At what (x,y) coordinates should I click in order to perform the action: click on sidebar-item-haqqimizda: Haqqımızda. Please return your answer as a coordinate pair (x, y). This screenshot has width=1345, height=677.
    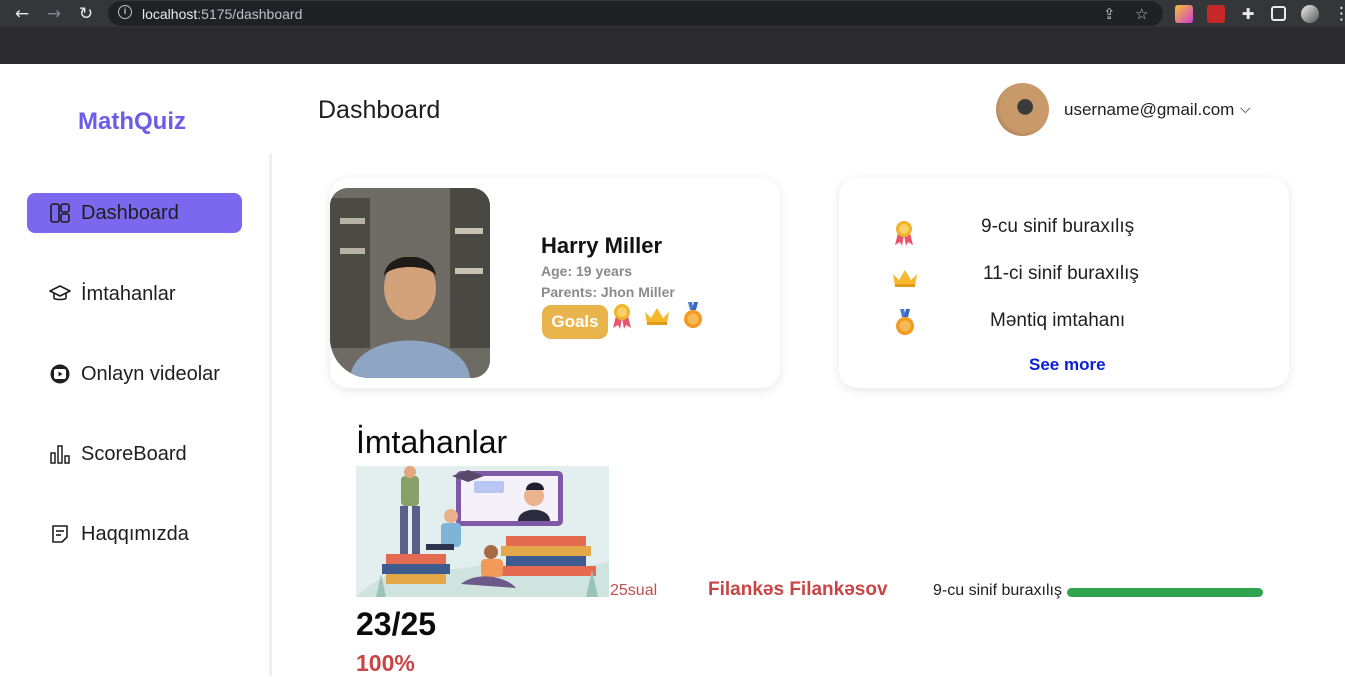
    Looking at the image, I should click on (134, 534).